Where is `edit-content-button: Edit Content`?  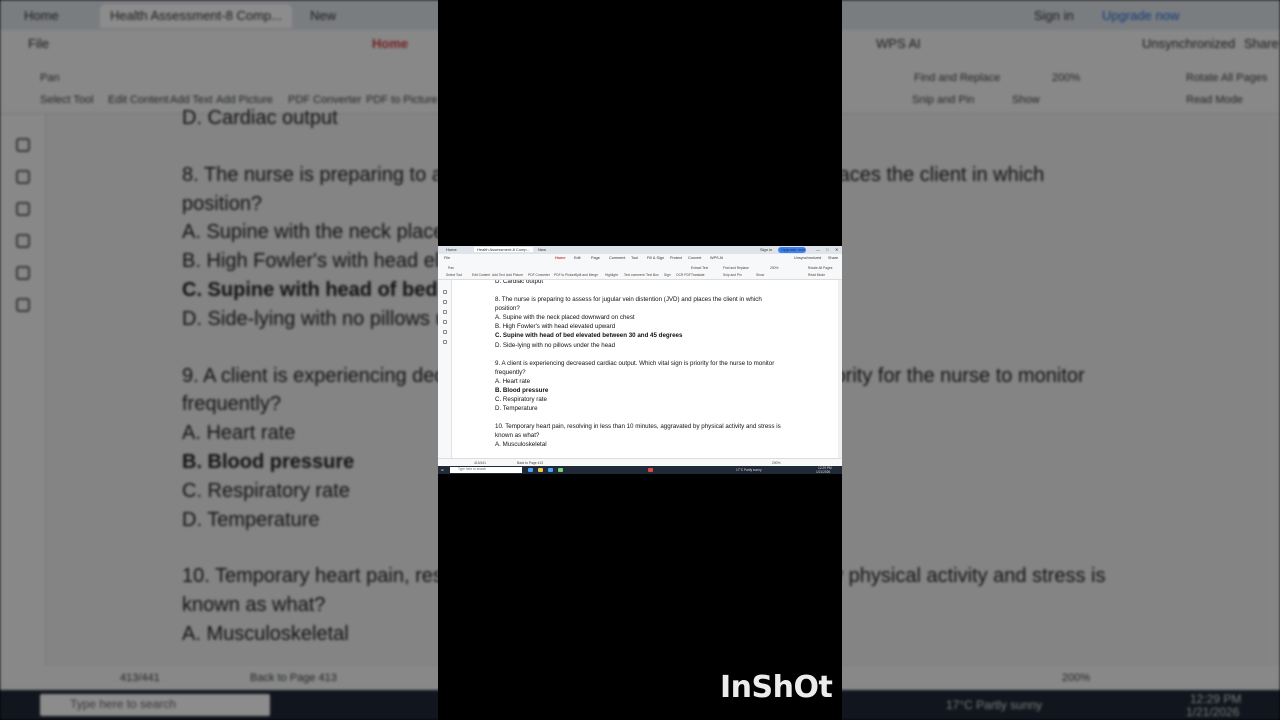 edit-content-button: Edit Content is located at coordinates (481, 275).